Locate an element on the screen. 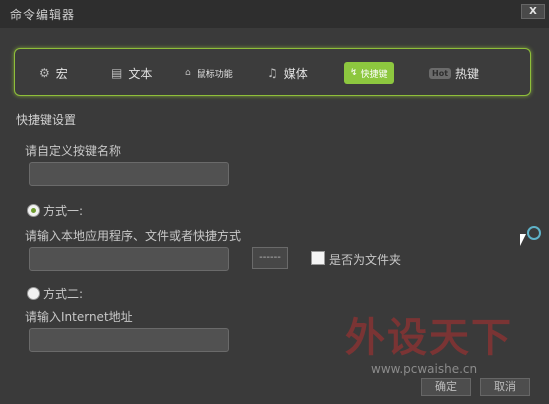 This screenshot has width=549, height=404. name-label: 请自定义按键名称 is located at coordinates (73, 151).